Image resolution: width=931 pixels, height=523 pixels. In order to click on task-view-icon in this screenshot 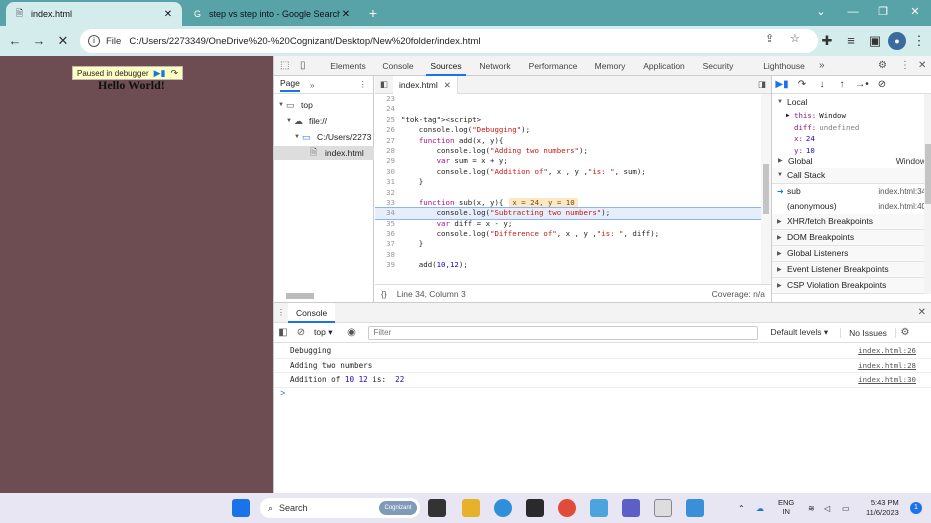, I will do `click(437, 508)`.